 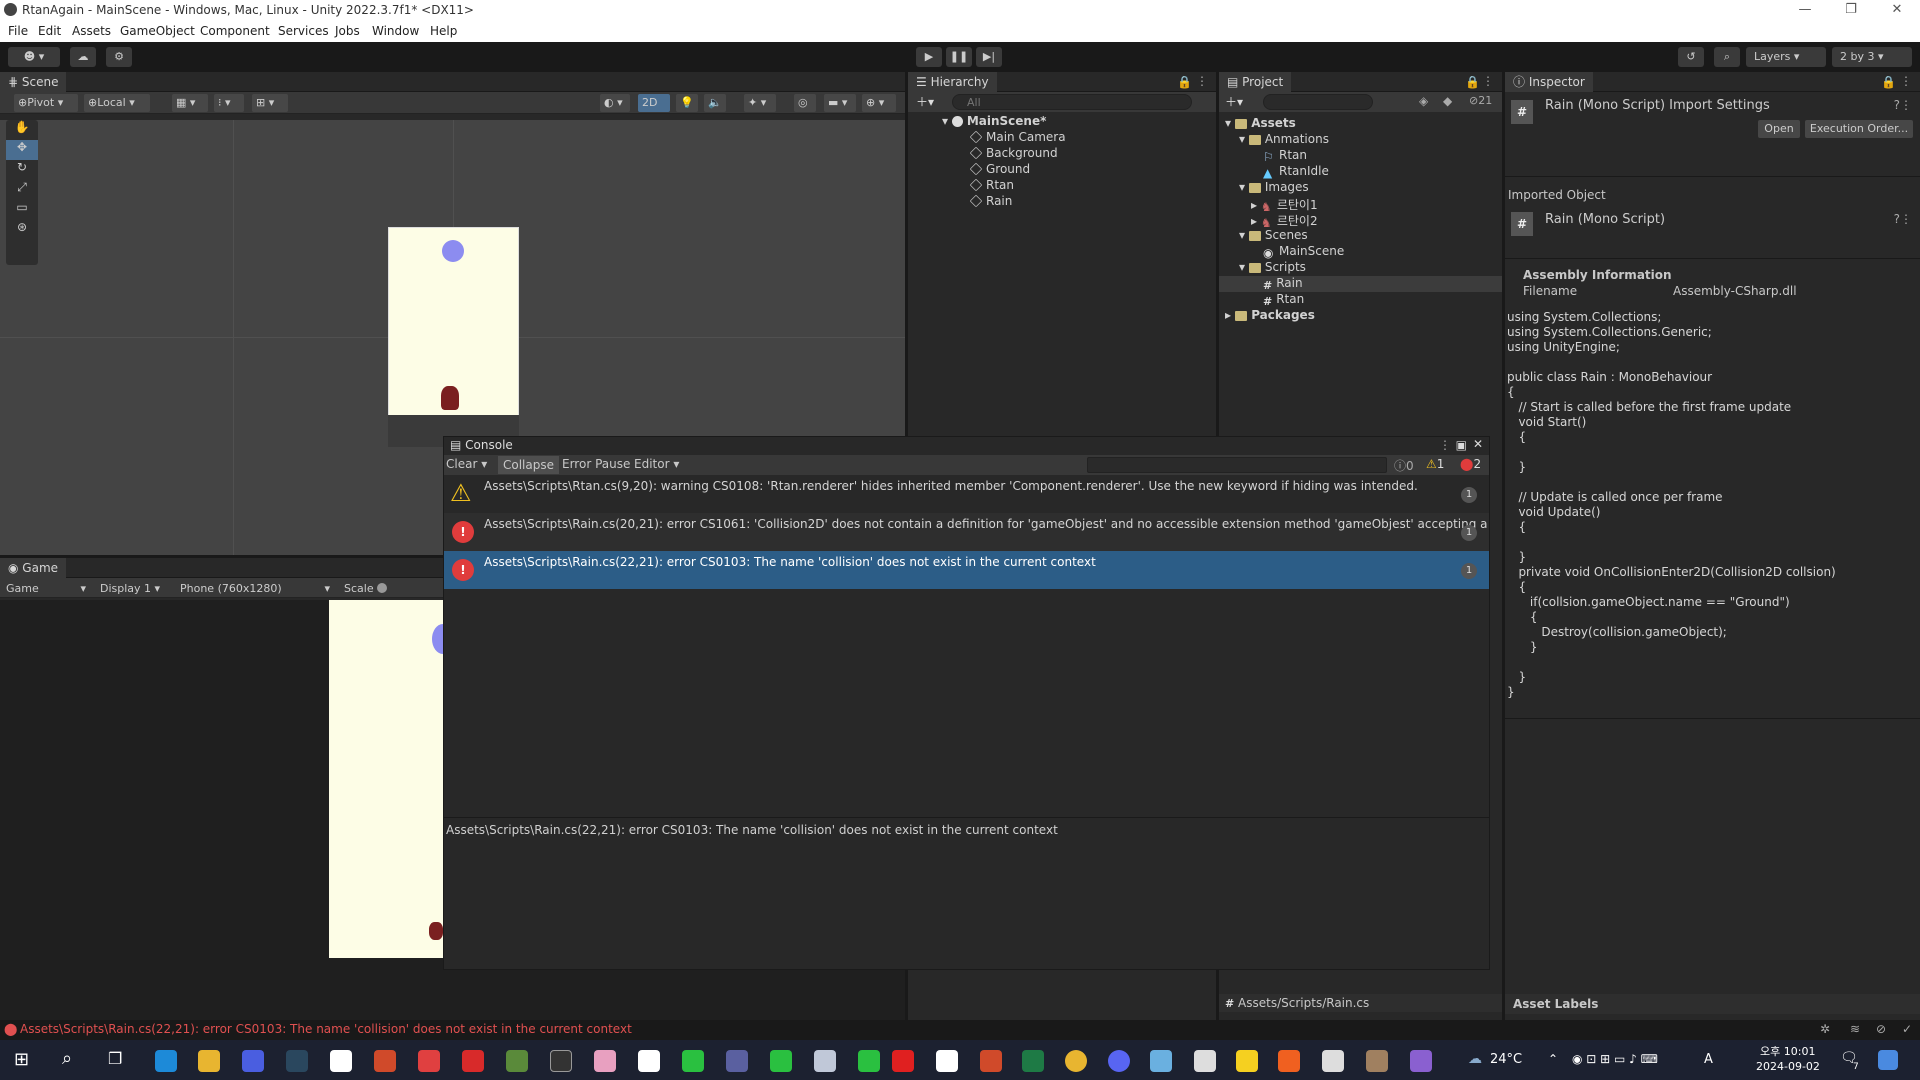 What do you see at coordinates (1272, 267) in the screenshot?
I see `project-folder-scripts: ▾ Scripts` at bounding box center [1272, 267].